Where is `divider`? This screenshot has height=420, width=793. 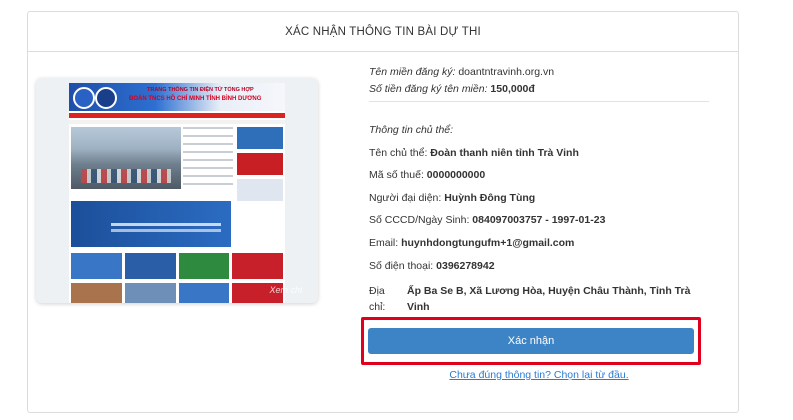 divider is located at coordinates (539, 101).